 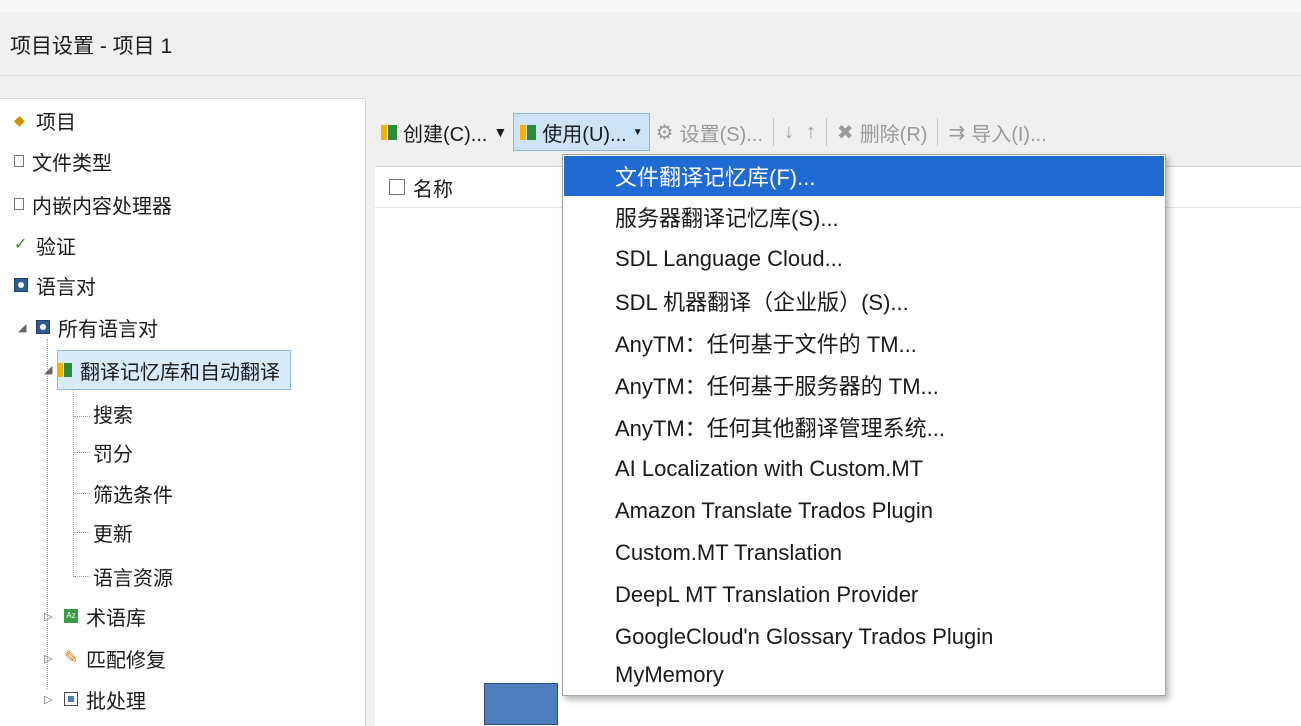 What do you see at coordinates (21, 244) in the screenshot?
I see `check-icon: ✓` at bounding box center [21, 244].